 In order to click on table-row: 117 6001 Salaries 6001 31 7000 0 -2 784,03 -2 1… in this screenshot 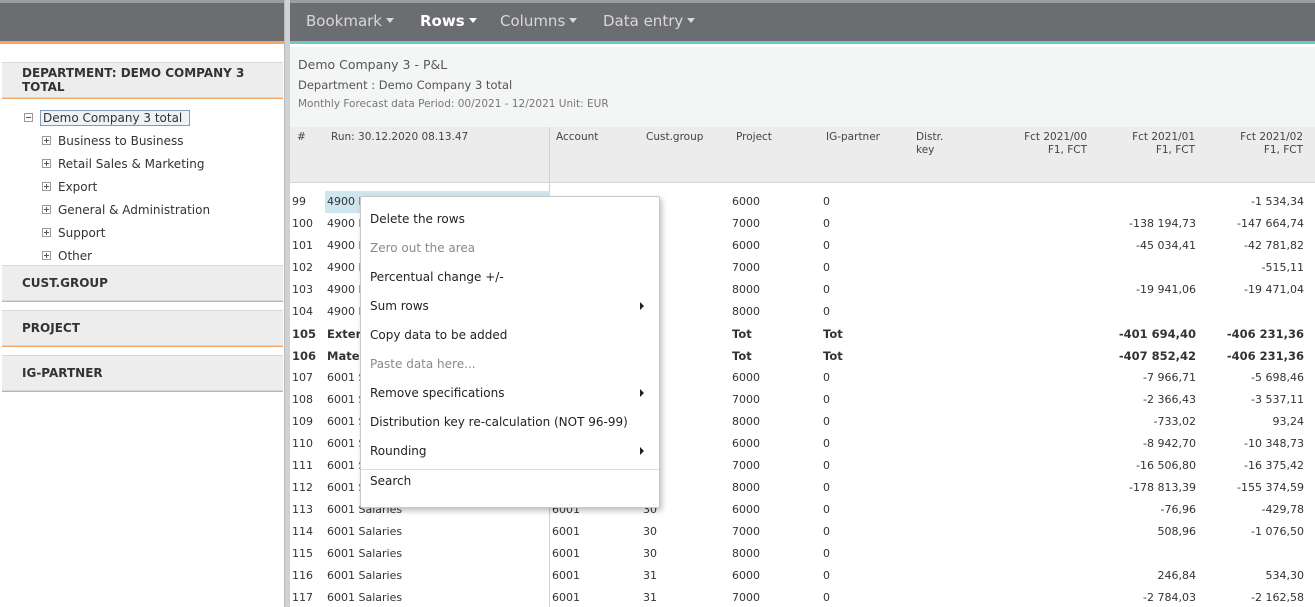, I will do `click(802, 597)`.